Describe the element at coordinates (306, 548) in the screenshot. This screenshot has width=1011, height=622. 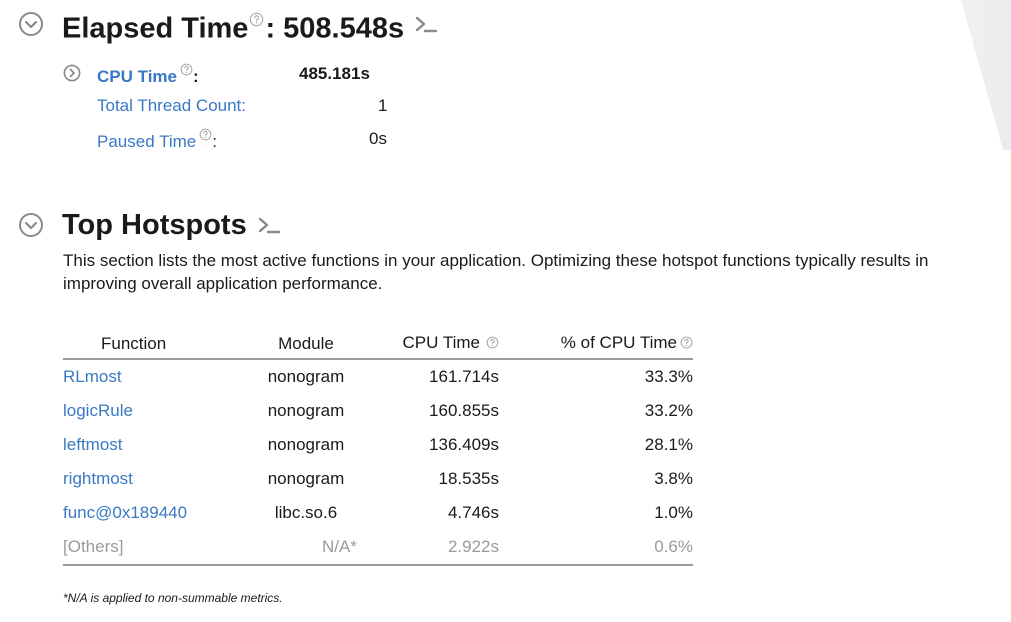
I see `module-cell: N/A*` at that location.